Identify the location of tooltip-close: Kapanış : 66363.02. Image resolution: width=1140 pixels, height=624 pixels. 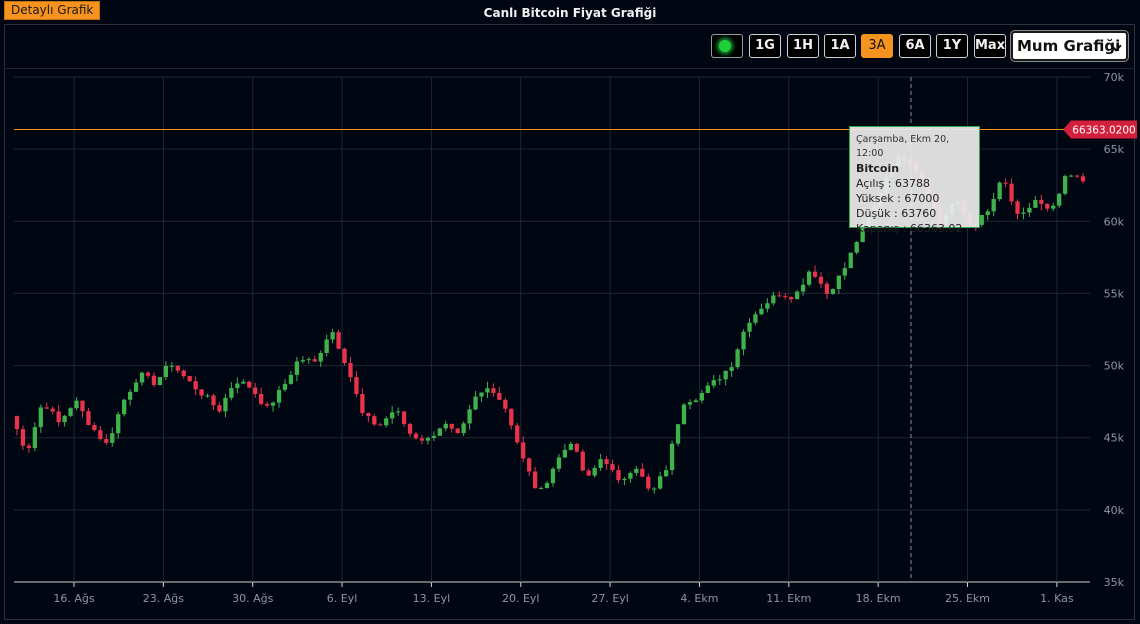
(909, 228).